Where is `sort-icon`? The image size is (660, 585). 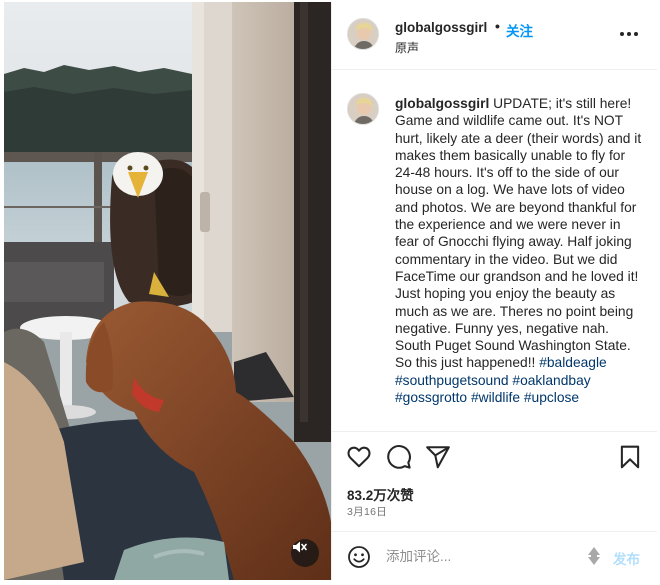 sort-icon is located at coordinates (594, 556).